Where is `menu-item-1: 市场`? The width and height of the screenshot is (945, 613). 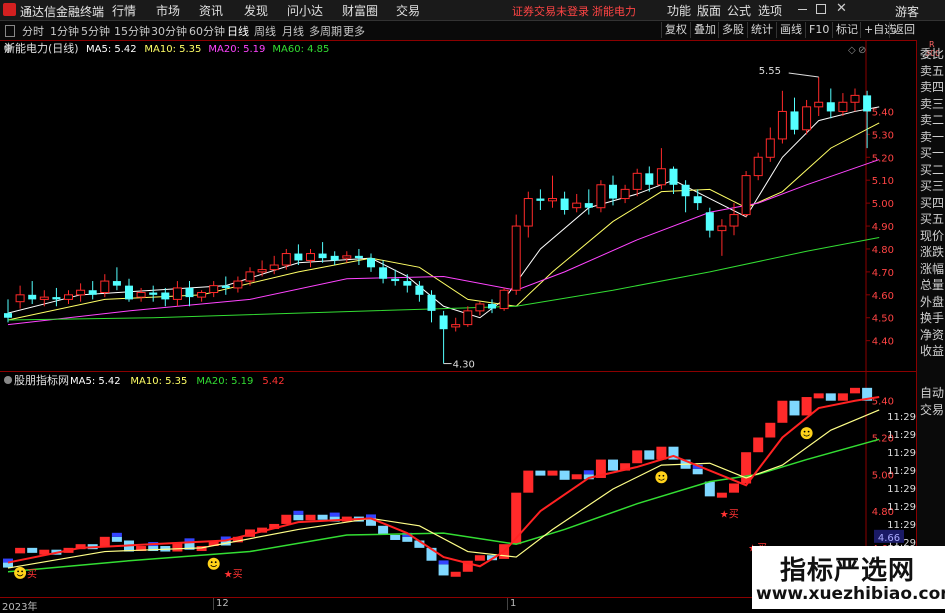
menu-item-1: 市场 is located at coordinates (168, 10).